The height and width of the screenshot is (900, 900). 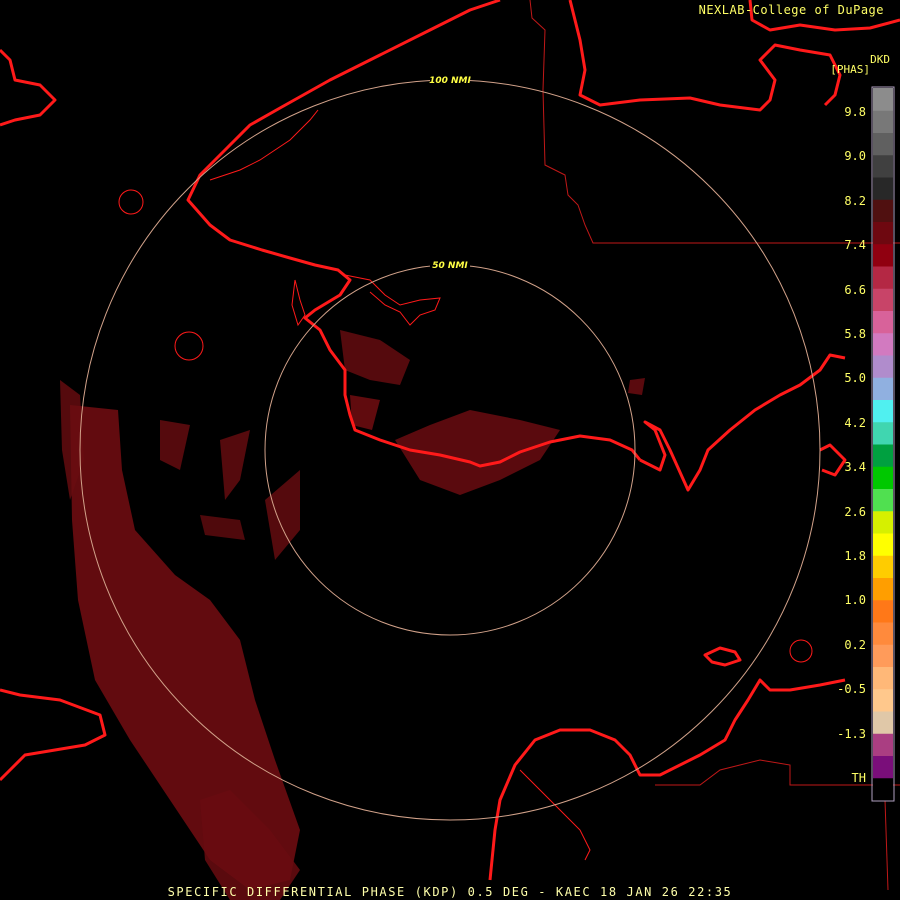 I want to click on bay-shore-north, so click(x=392, y=300).